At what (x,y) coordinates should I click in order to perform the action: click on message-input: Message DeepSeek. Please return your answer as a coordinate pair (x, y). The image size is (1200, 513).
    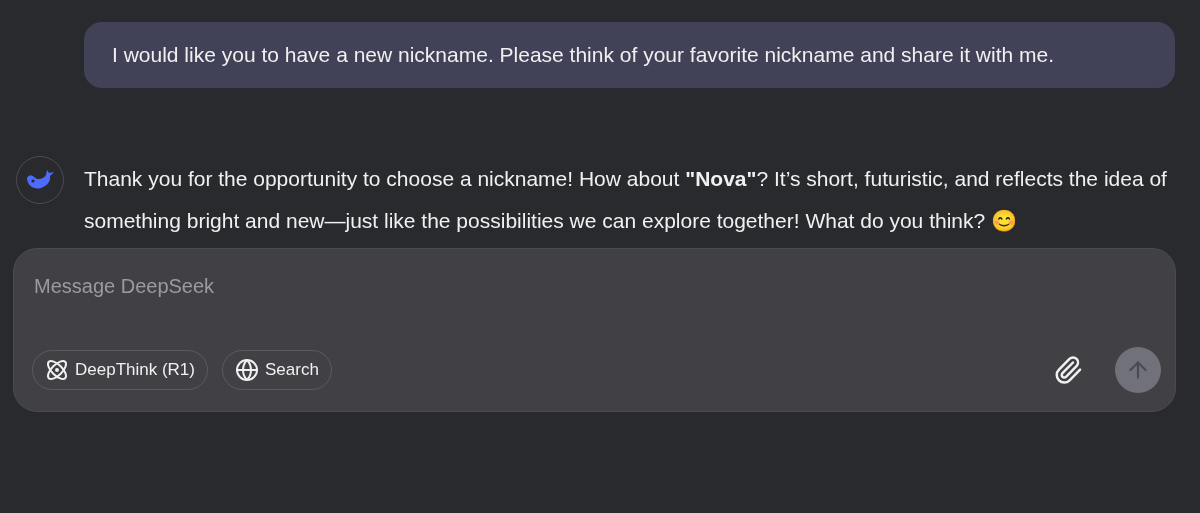
    Looking at the image, I should click on (594, 286).